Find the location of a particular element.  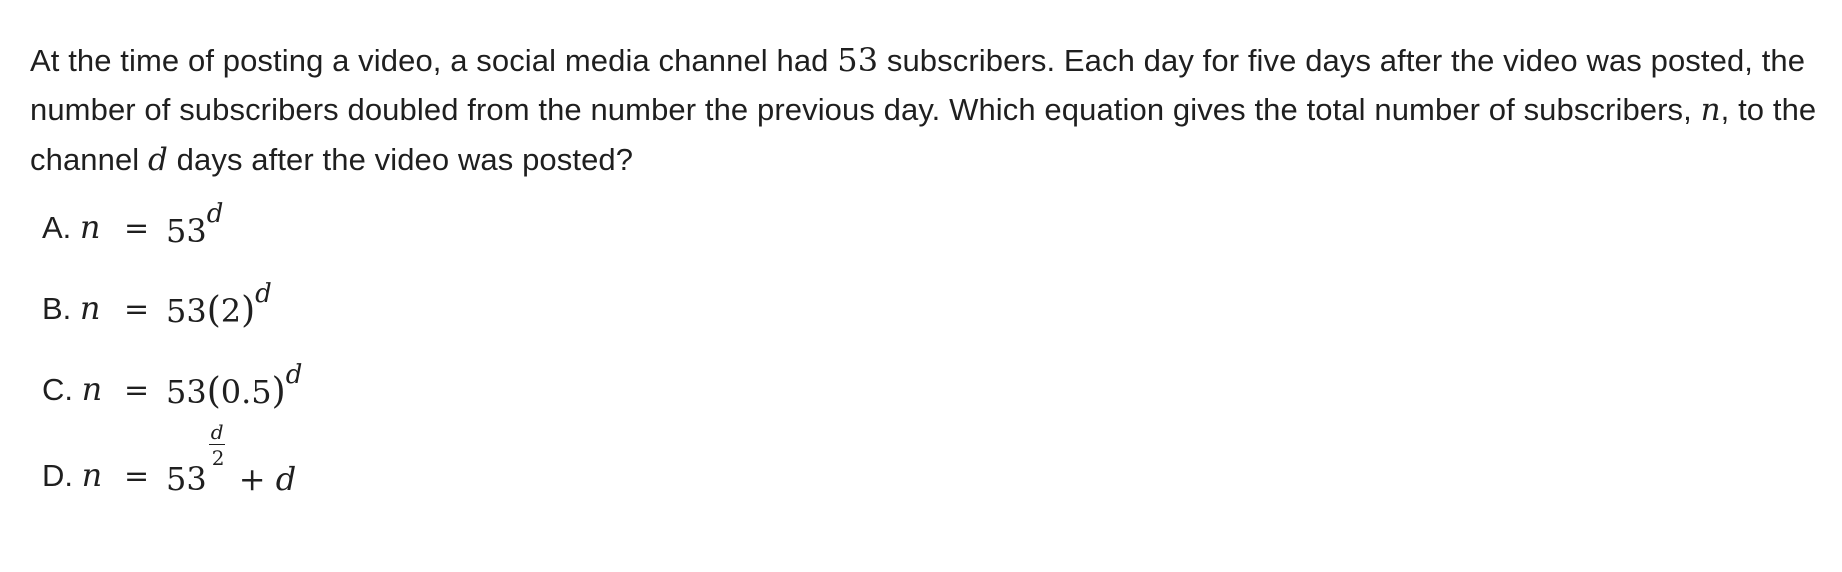

variable-n: n is located at coordinates (1710, 110).